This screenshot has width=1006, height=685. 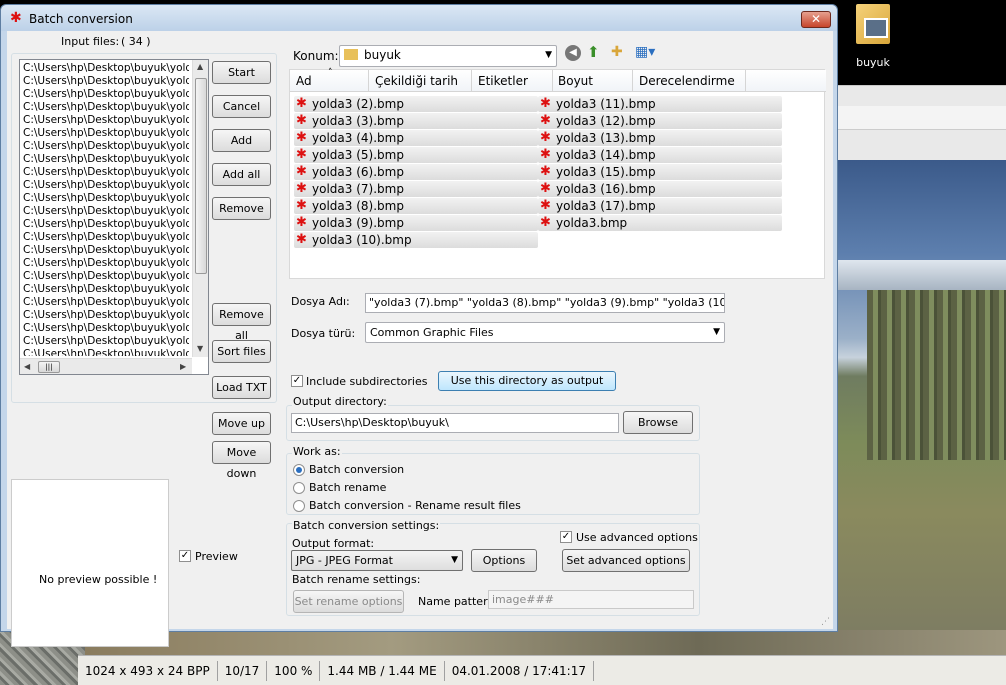 What do you see at coordinates (416, 172) in the screenshot?
I see `file-item: ✱ yolda3 (6).bmp` at bounding box center [416, 172].